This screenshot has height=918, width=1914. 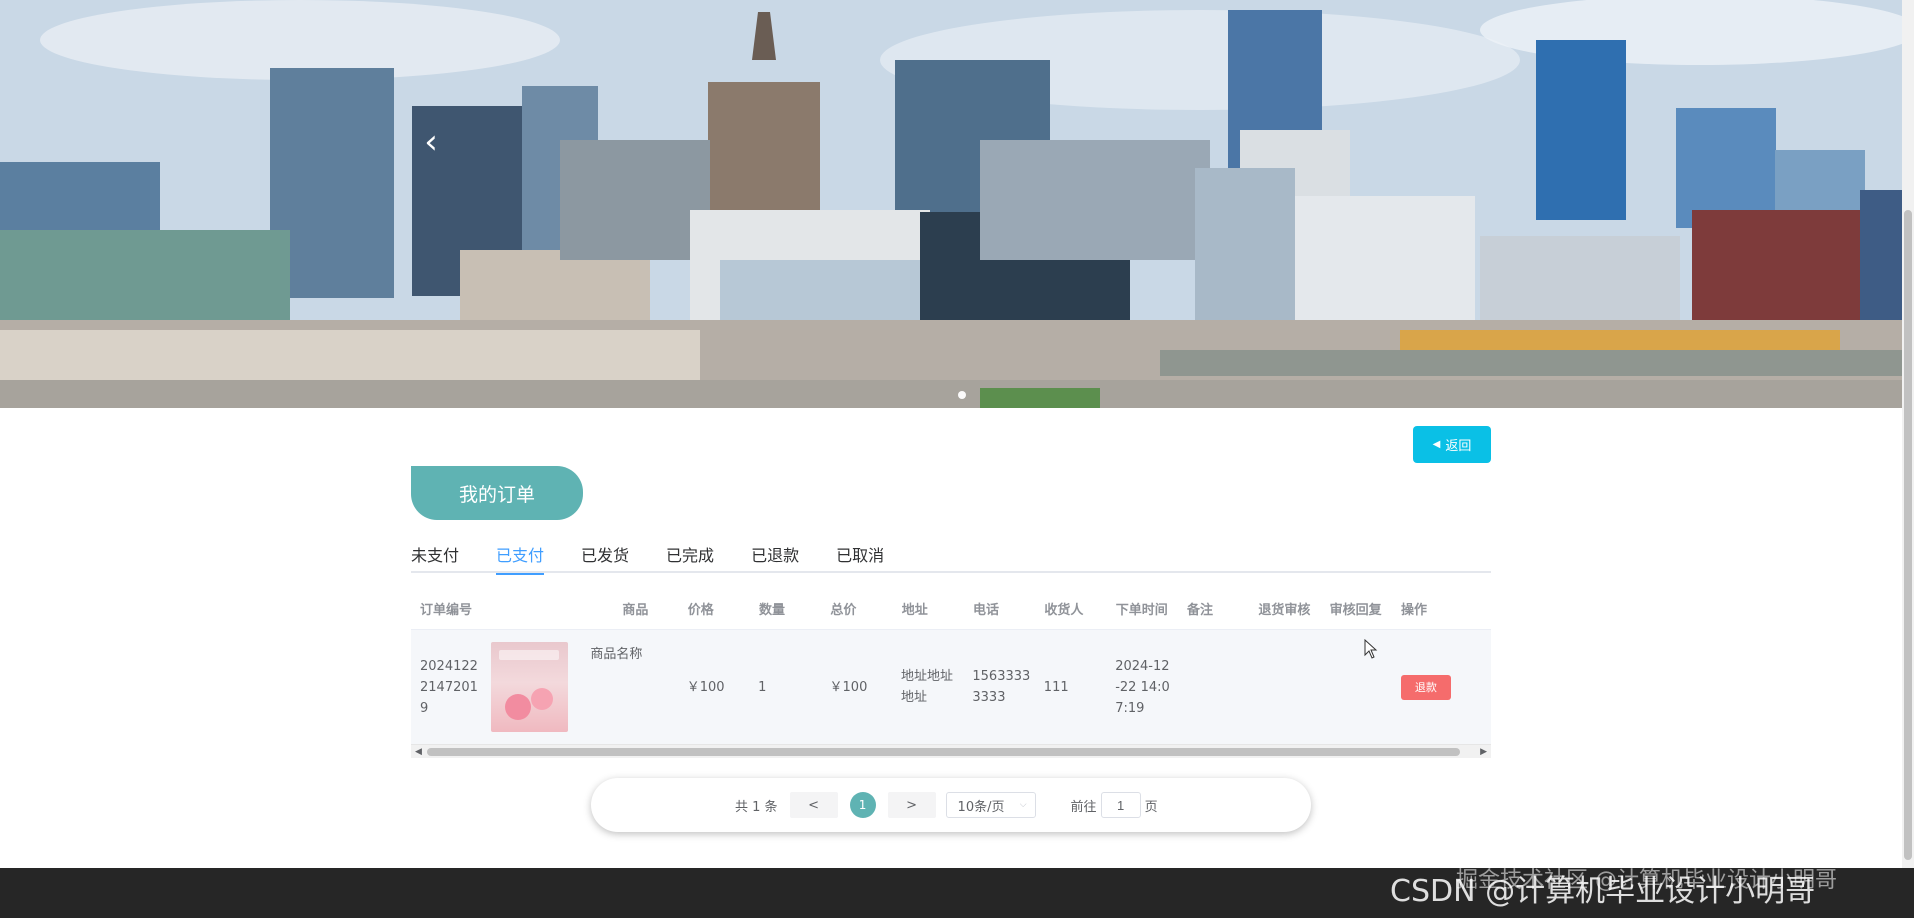 What do you see at coordinates (986, 610) in the screenshot?
I see `column-header: 电话` at bounding box center [986, 610].